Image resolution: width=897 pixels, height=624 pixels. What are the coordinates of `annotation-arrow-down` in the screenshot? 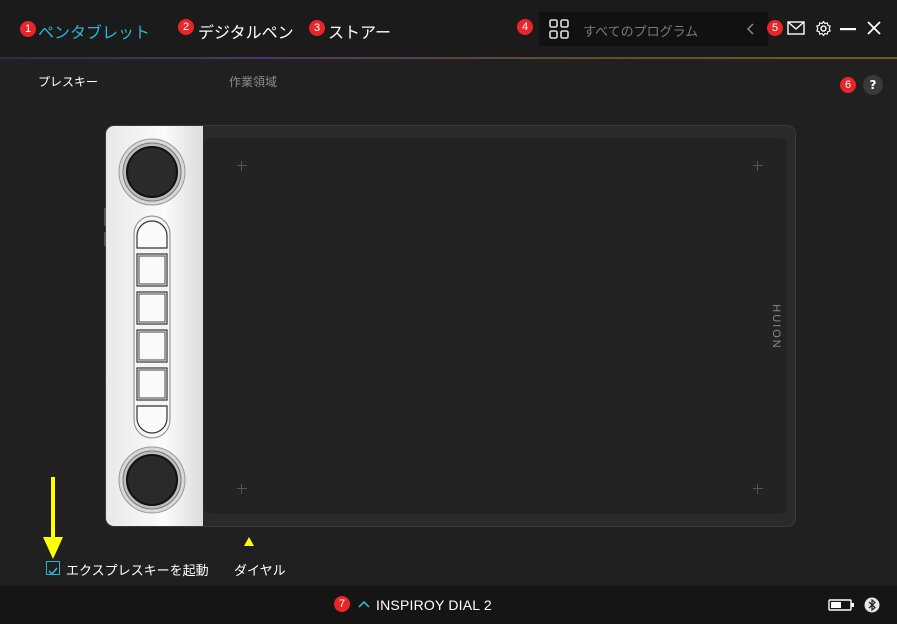 It's located at (53, 518).